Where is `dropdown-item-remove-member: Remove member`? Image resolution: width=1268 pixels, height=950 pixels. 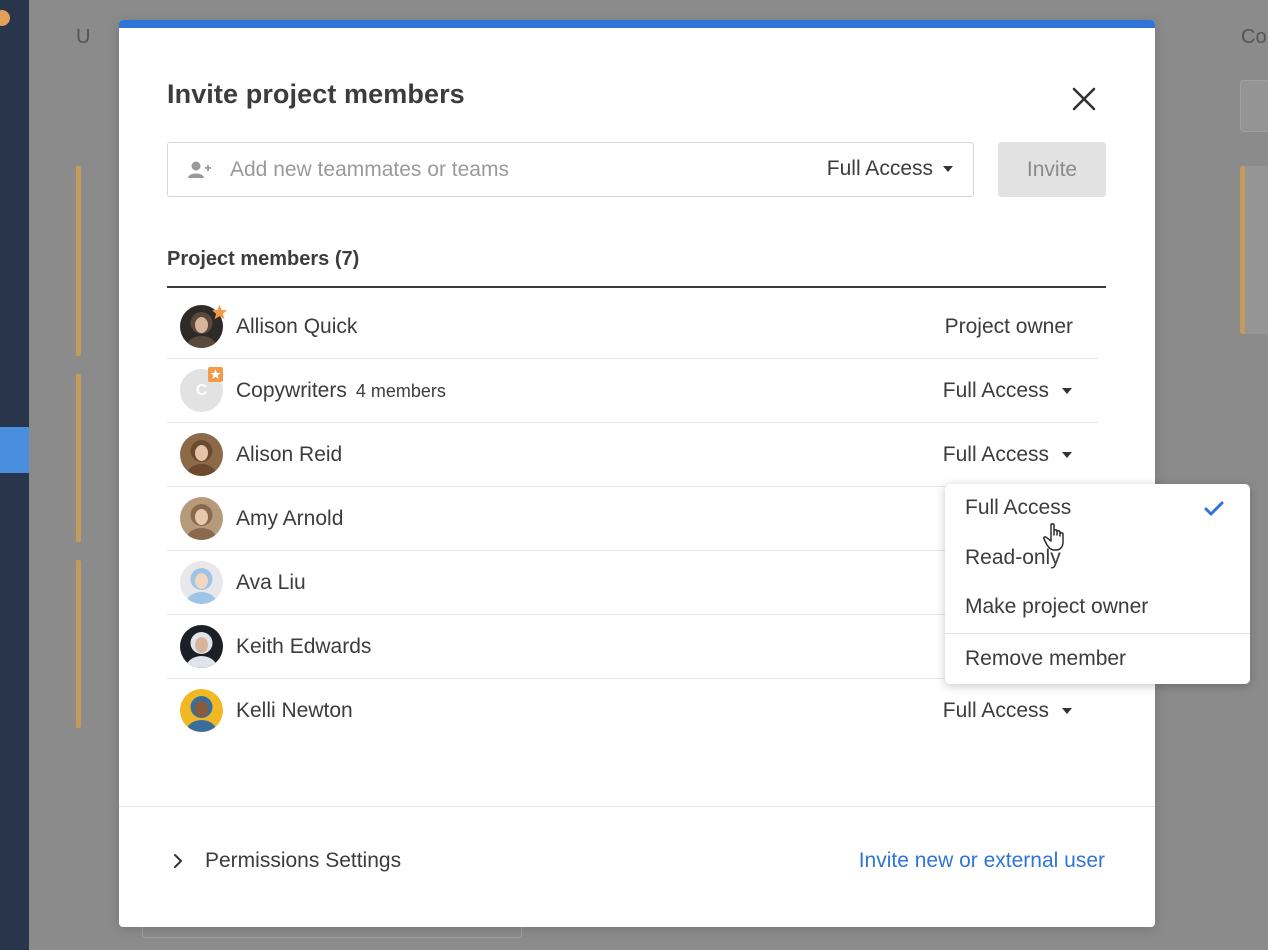
dropdown-item-remove-member: Remove member is located at coordinates (1097, 659).